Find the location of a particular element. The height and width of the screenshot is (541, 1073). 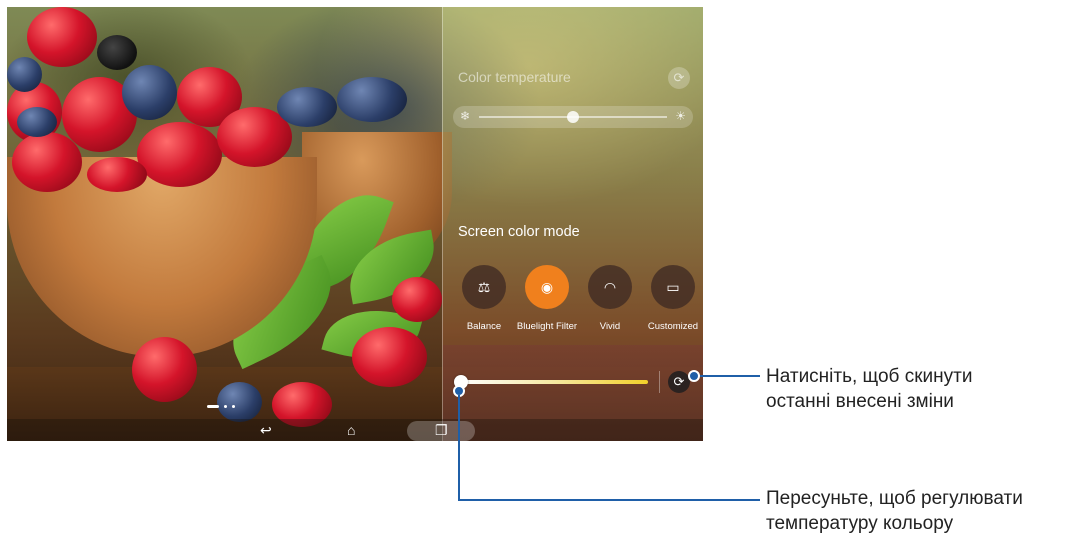

snowflake-icon: ❄ is located at coordinates (465, 116).